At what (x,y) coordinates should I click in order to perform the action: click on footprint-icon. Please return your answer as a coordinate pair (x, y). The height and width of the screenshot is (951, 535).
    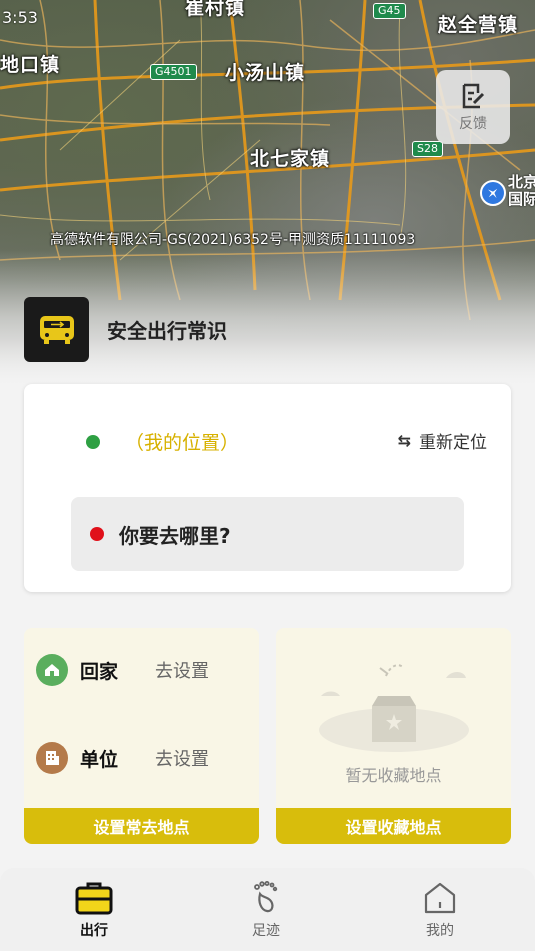
    Looking at the image, I should click on (266, 896).